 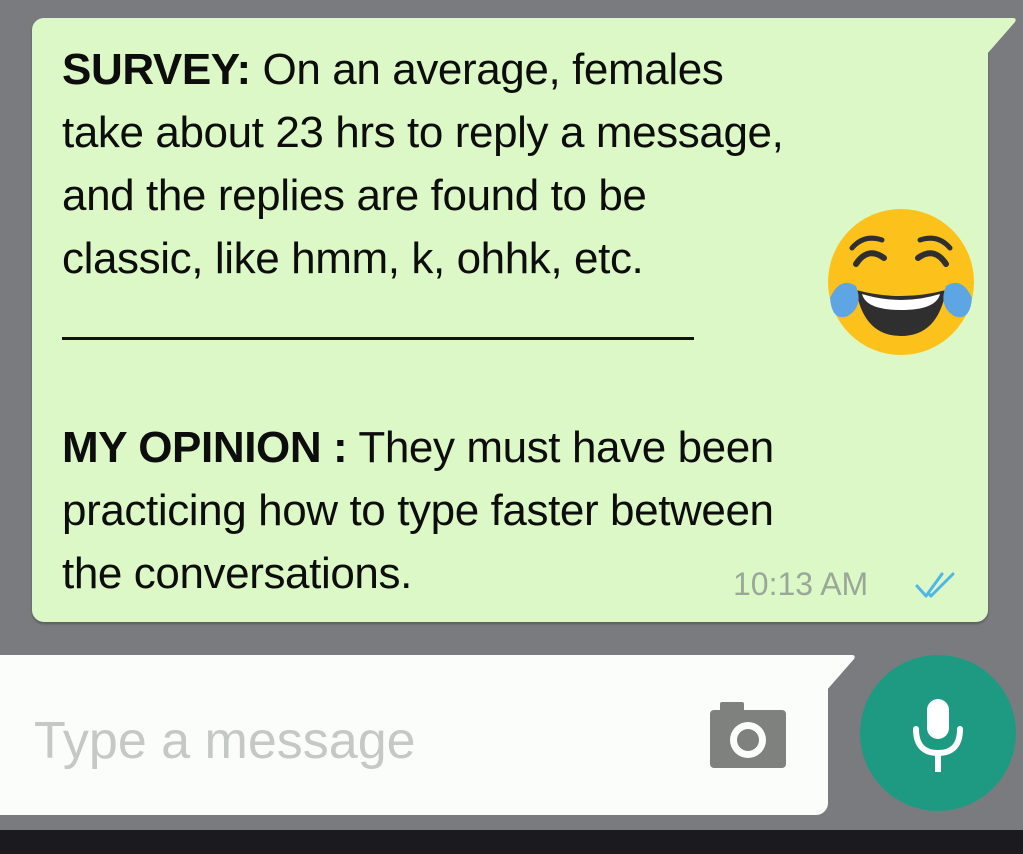 I want to click on voice-message-button, so click(x=938, y=733).